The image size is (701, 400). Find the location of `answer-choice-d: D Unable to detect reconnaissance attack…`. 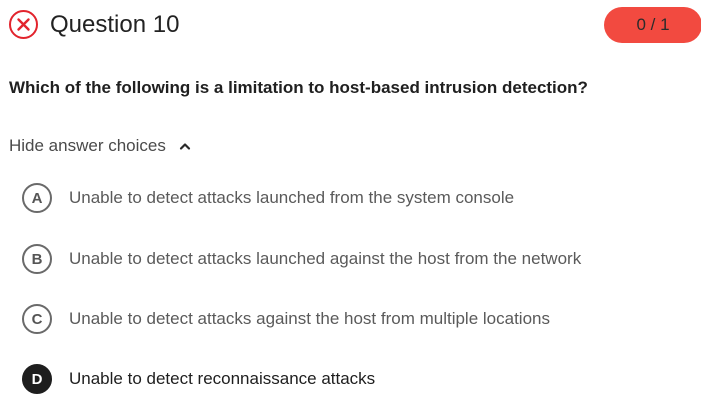

answer-choice-d: D Unable to detect reconnaissance attack… is located at coordinates (198, 379).